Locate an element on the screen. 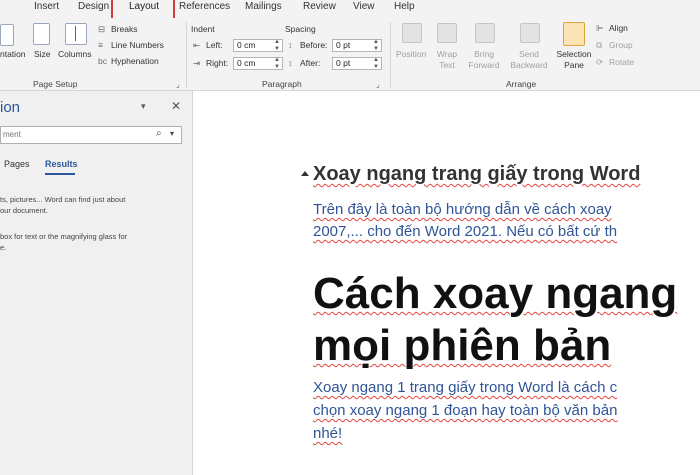 The width and height of the screenshot is (700, 475). orientation-icon is located at coordinates (7, 35).